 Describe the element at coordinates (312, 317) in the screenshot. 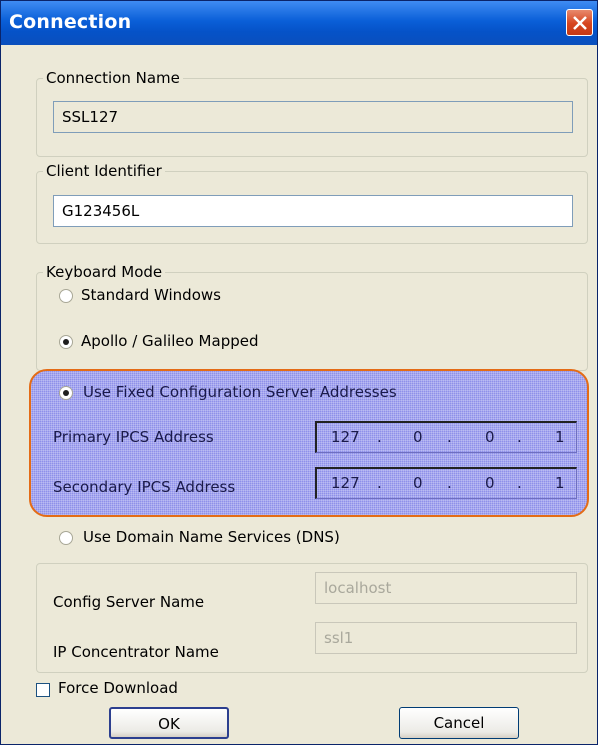

I see `keyboard-mode-group: Keyboard Mode` at that location.